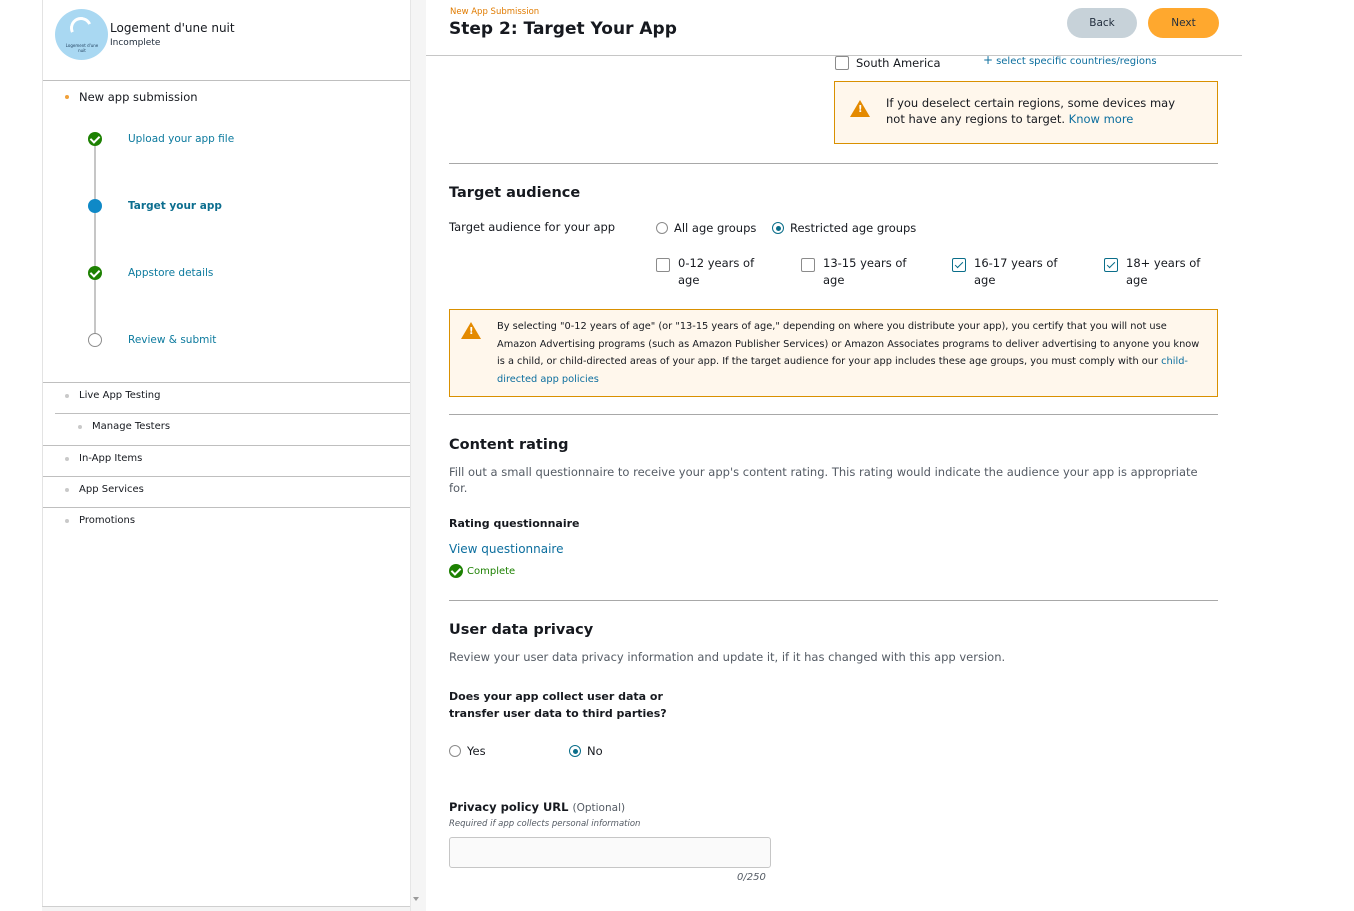 The image size is (1354, 911). Describe the element at coordinates (172, 27) in the screenshot. I see `app-name: Logement d'une nuit` at that location.